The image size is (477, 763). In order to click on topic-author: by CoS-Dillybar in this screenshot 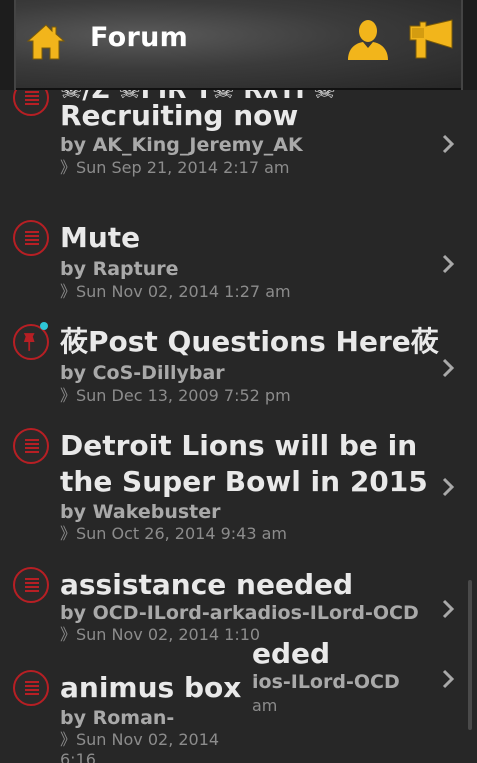, I will do `click(142, 373)`.